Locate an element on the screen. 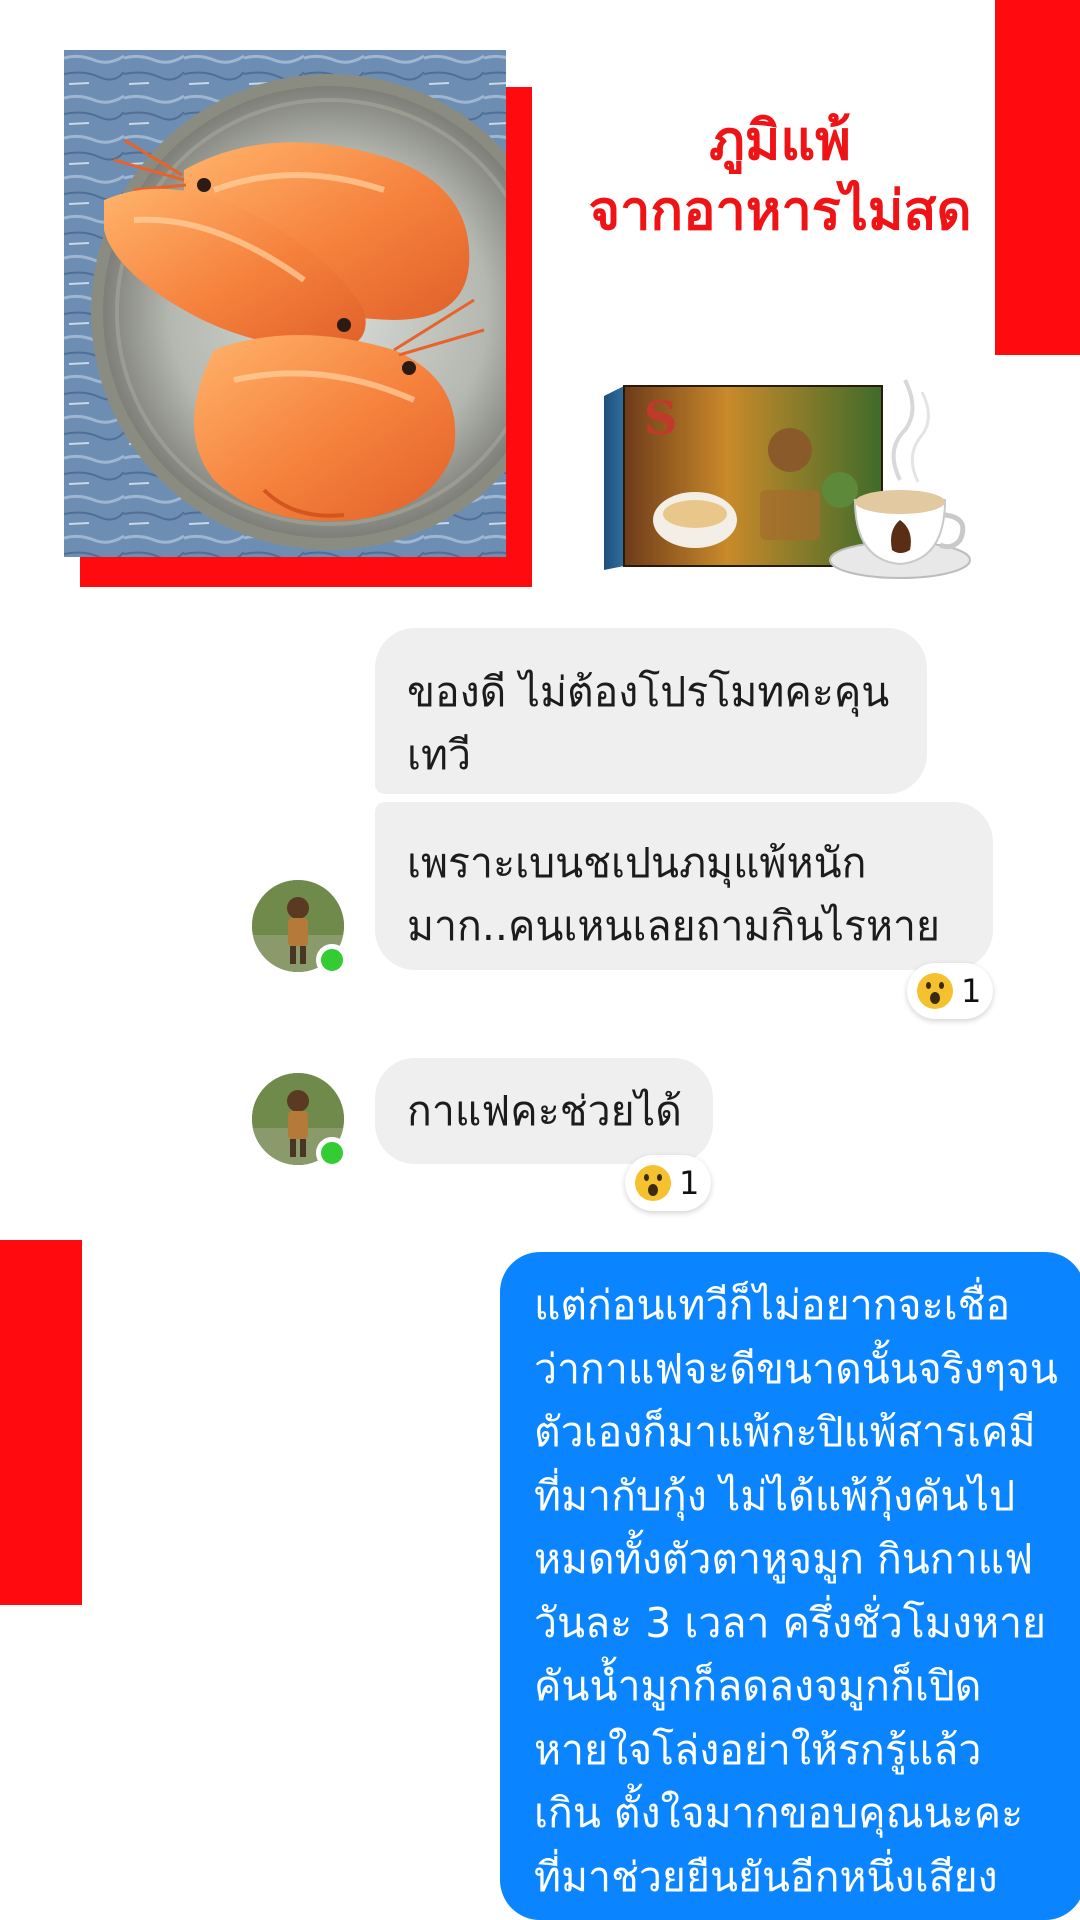 The height and width of the screenshot is (1920, 1080). headline: ภูมิแพ้ จากอาหารไม่สด is located at coordinates (780, 175).